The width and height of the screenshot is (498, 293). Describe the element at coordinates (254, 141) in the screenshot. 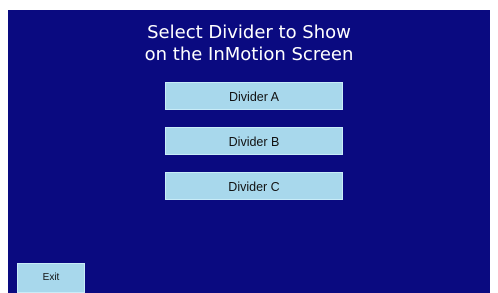

I see `divider-b-button: Divider B` at that location.